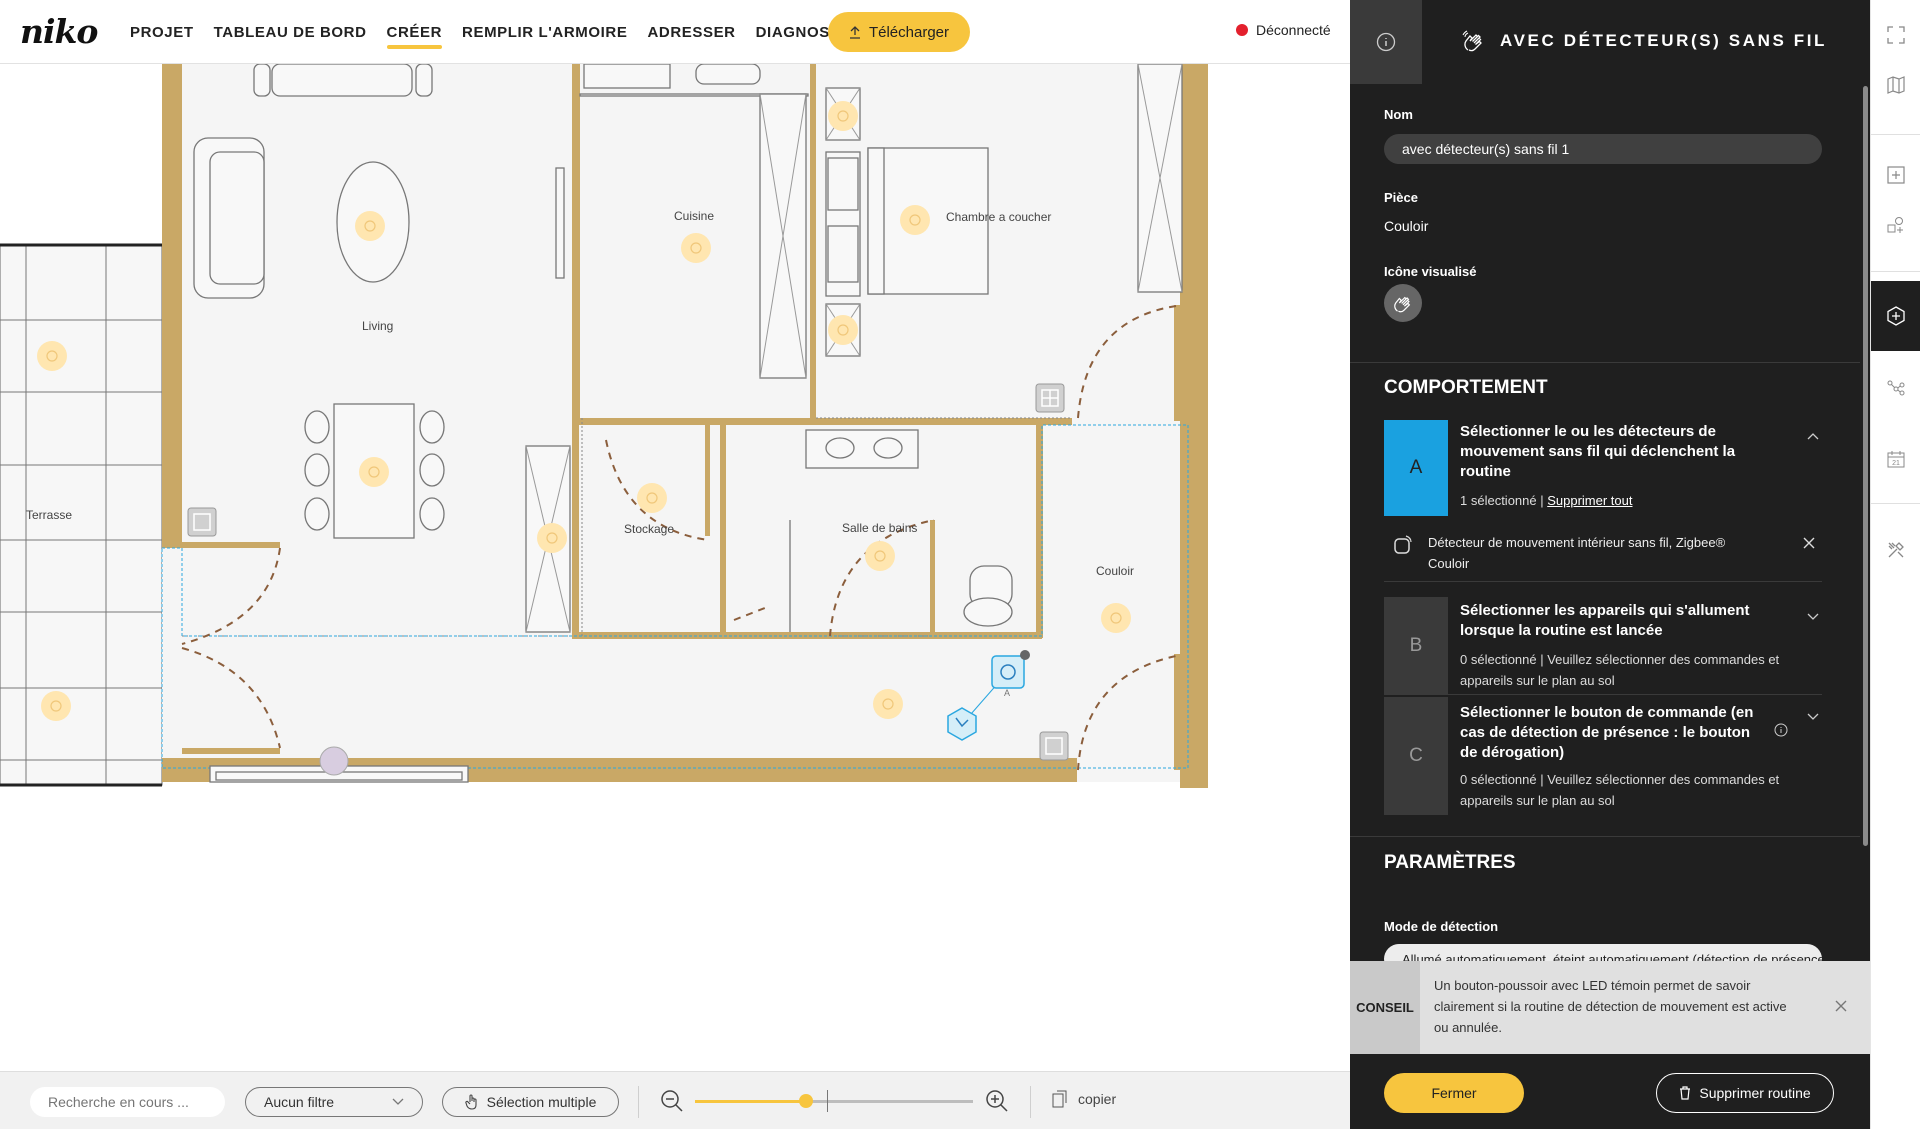 The width and height of the screenshot is (1920, 1129). Describe the element at coordinates (1441, 926) in the screenshot. I see `mode-label: Mode de détection` at that location.